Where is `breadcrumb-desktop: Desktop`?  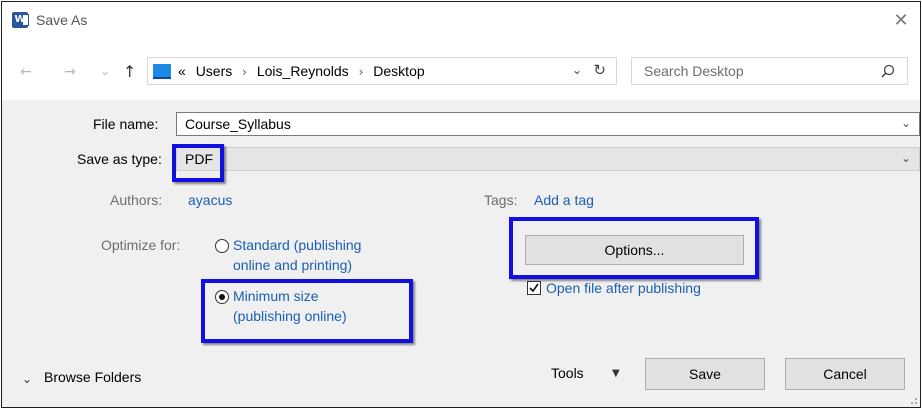 breadcrumb-desktop: Desktop is located at coordinates (398, 71).